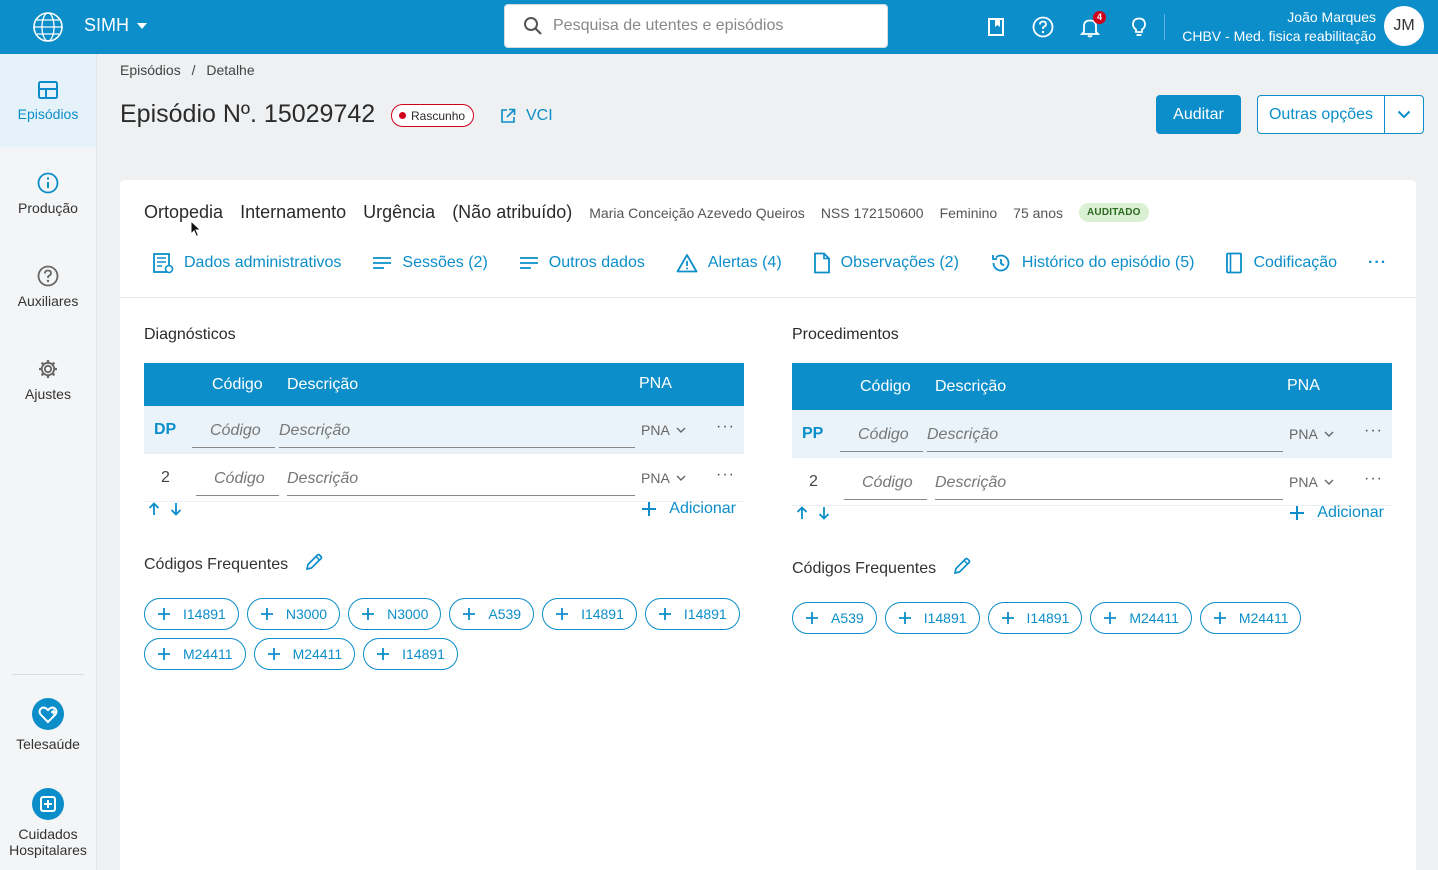 This screenshot has height=870, width=1438. I want to click on tab-codificacao: Codificação, so click(1281, 263).